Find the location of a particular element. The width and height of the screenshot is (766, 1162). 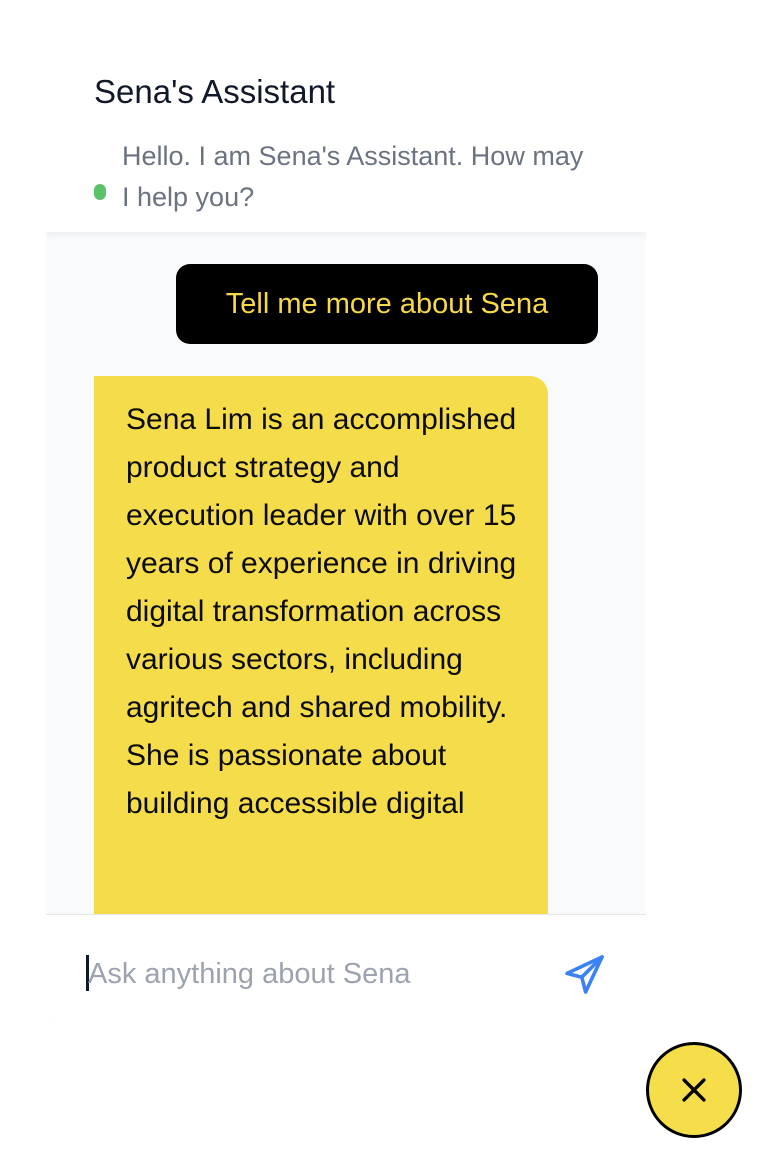

chat-composer is located at coordinates (346, 973).